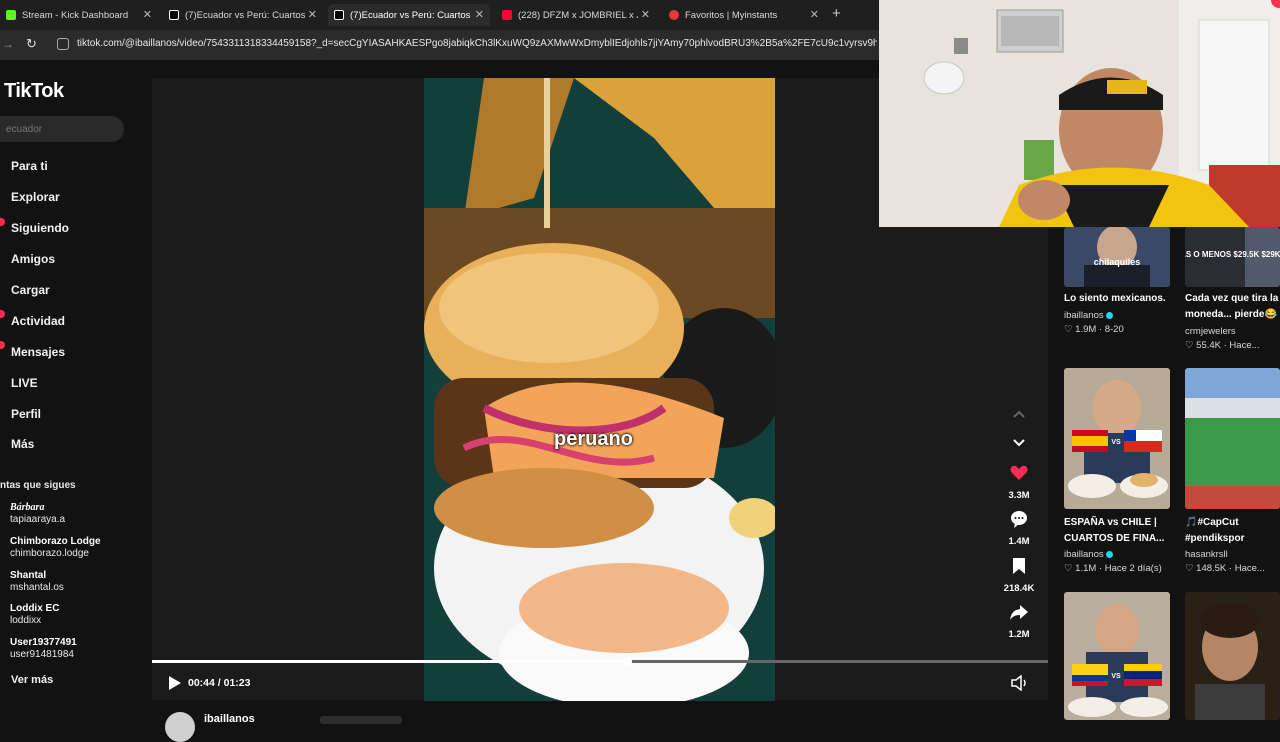  I want to click on recommendation-author: hasankrsll, so click(1206, 554).